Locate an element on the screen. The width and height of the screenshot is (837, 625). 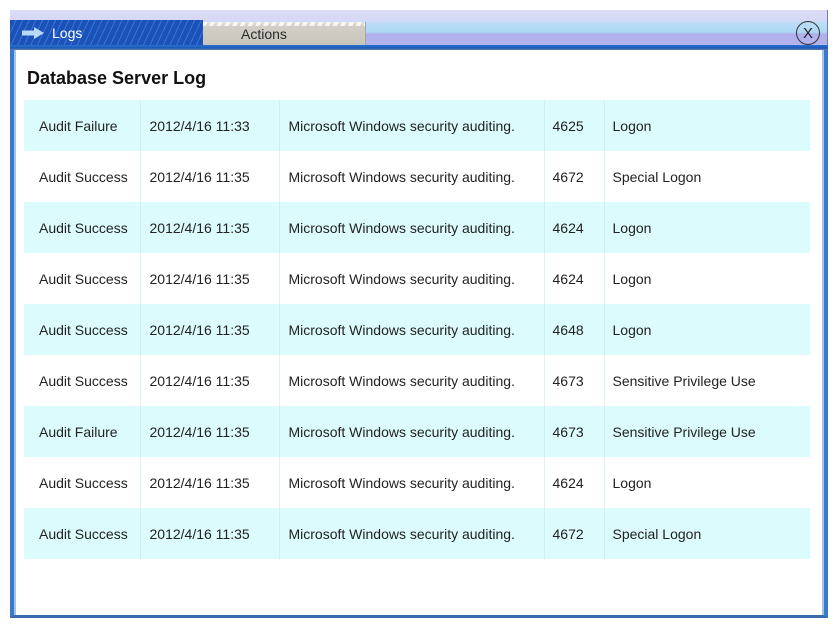
tab-logs: Logs is located at coordinates (106, 32).